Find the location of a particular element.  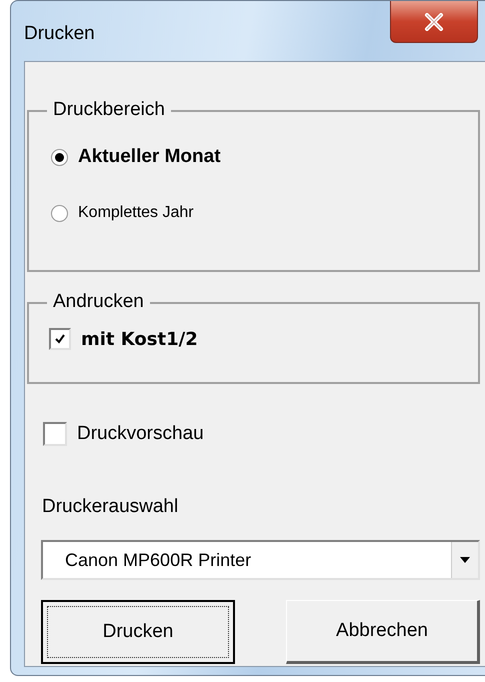

field-label: Druckerauswahl is located at coordinates (111, 507).